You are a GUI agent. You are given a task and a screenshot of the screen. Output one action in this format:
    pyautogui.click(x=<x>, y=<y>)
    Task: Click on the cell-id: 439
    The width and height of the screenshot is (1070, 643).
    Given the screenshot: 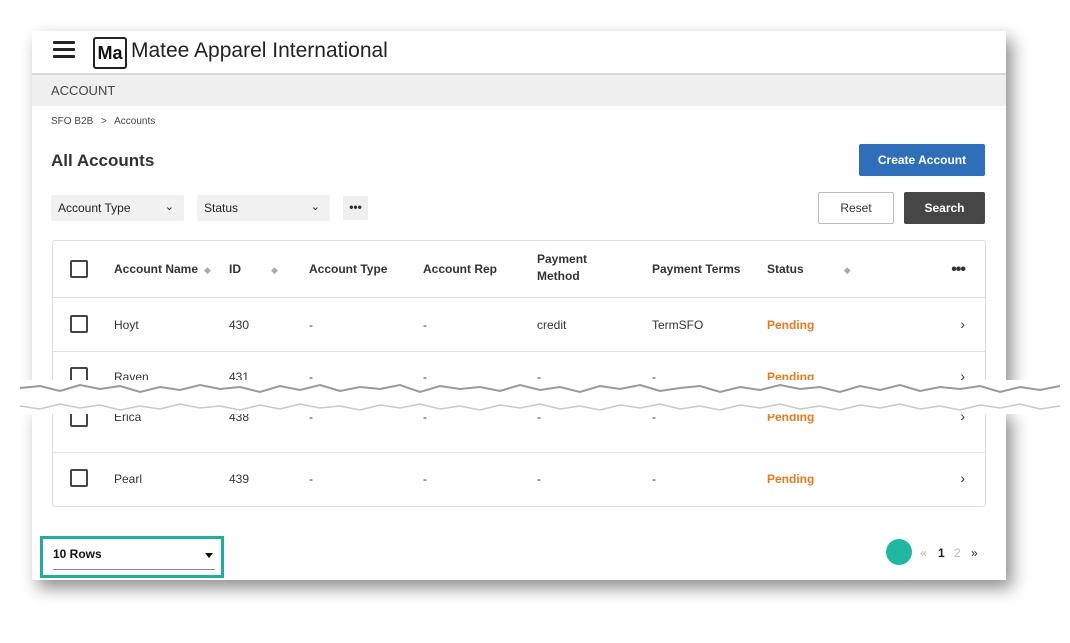 What is the action you would take?
    pyautogui.click(x=239, y=479)
    